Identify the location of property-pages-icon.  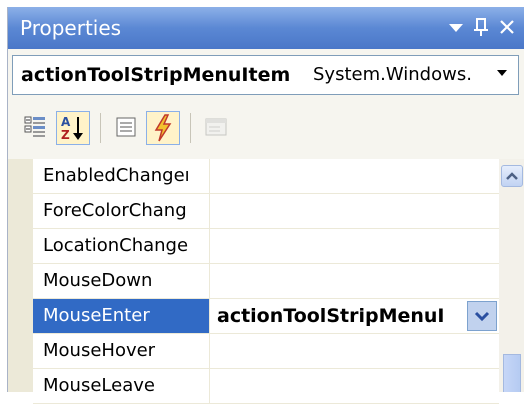
(216, 127).